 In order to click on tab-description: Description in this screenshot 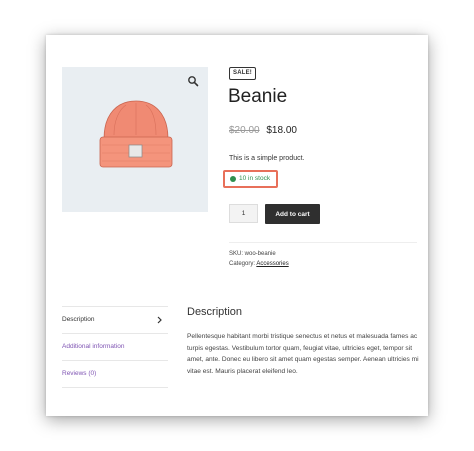, I will do `click(115, 319)`.